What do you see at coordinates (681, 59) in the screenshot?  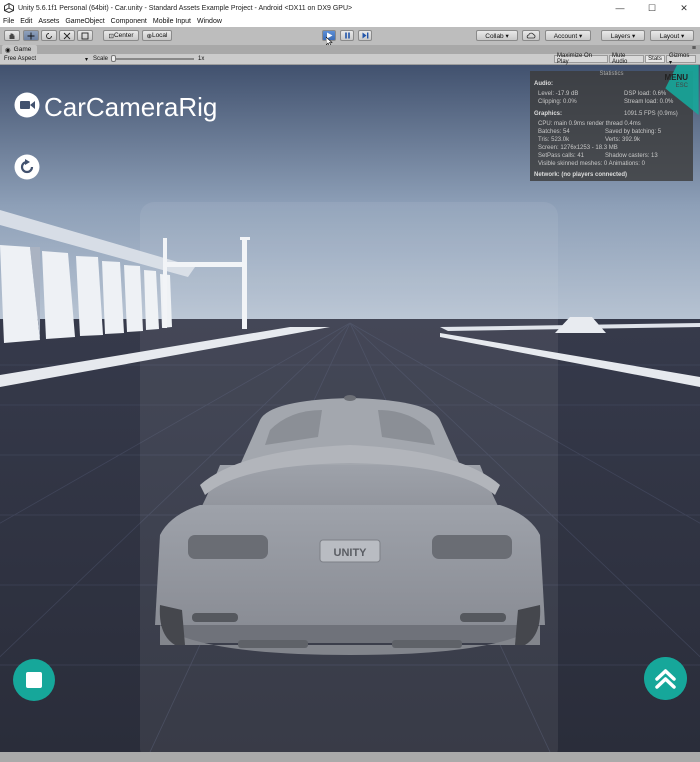 I see `gizmos-dropdown: Gizmos ▾` at bounding box center [681, 59].